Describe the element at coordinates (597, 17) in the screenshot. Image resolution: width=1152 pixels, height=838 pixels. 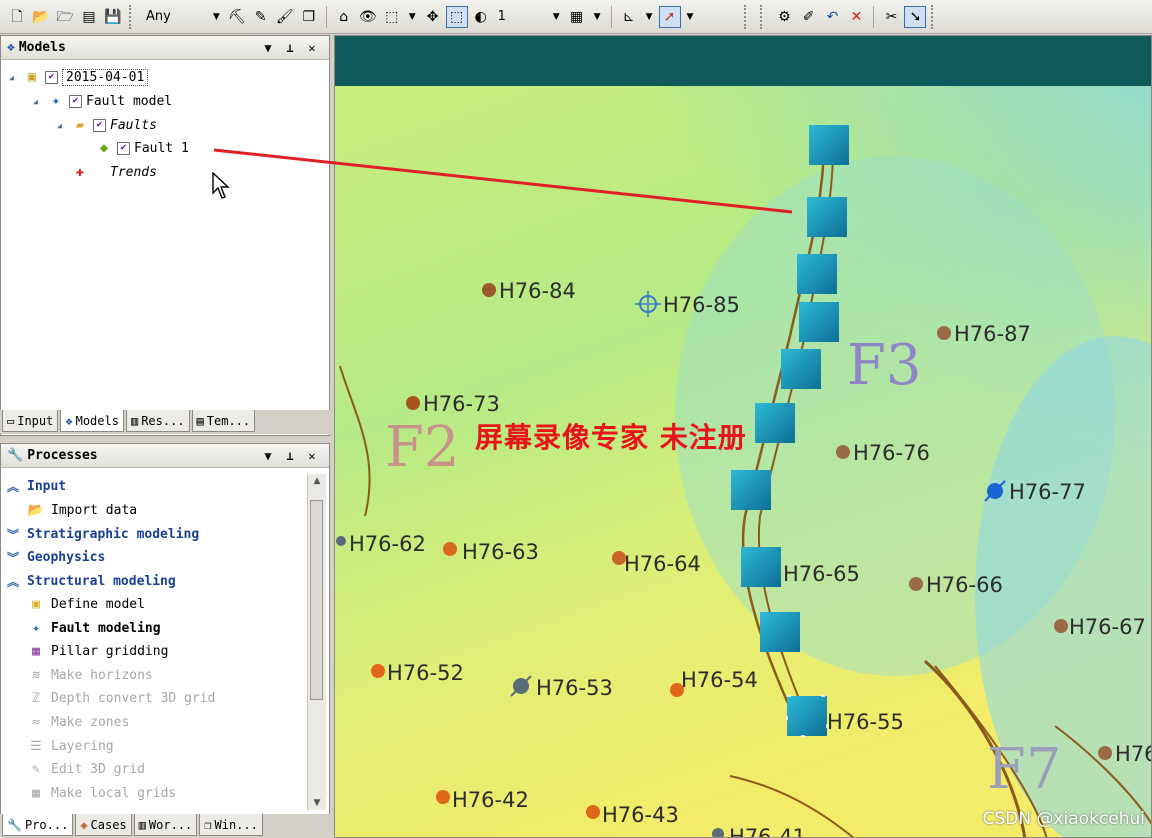
I see `color-dropdown: ▼` at that location.